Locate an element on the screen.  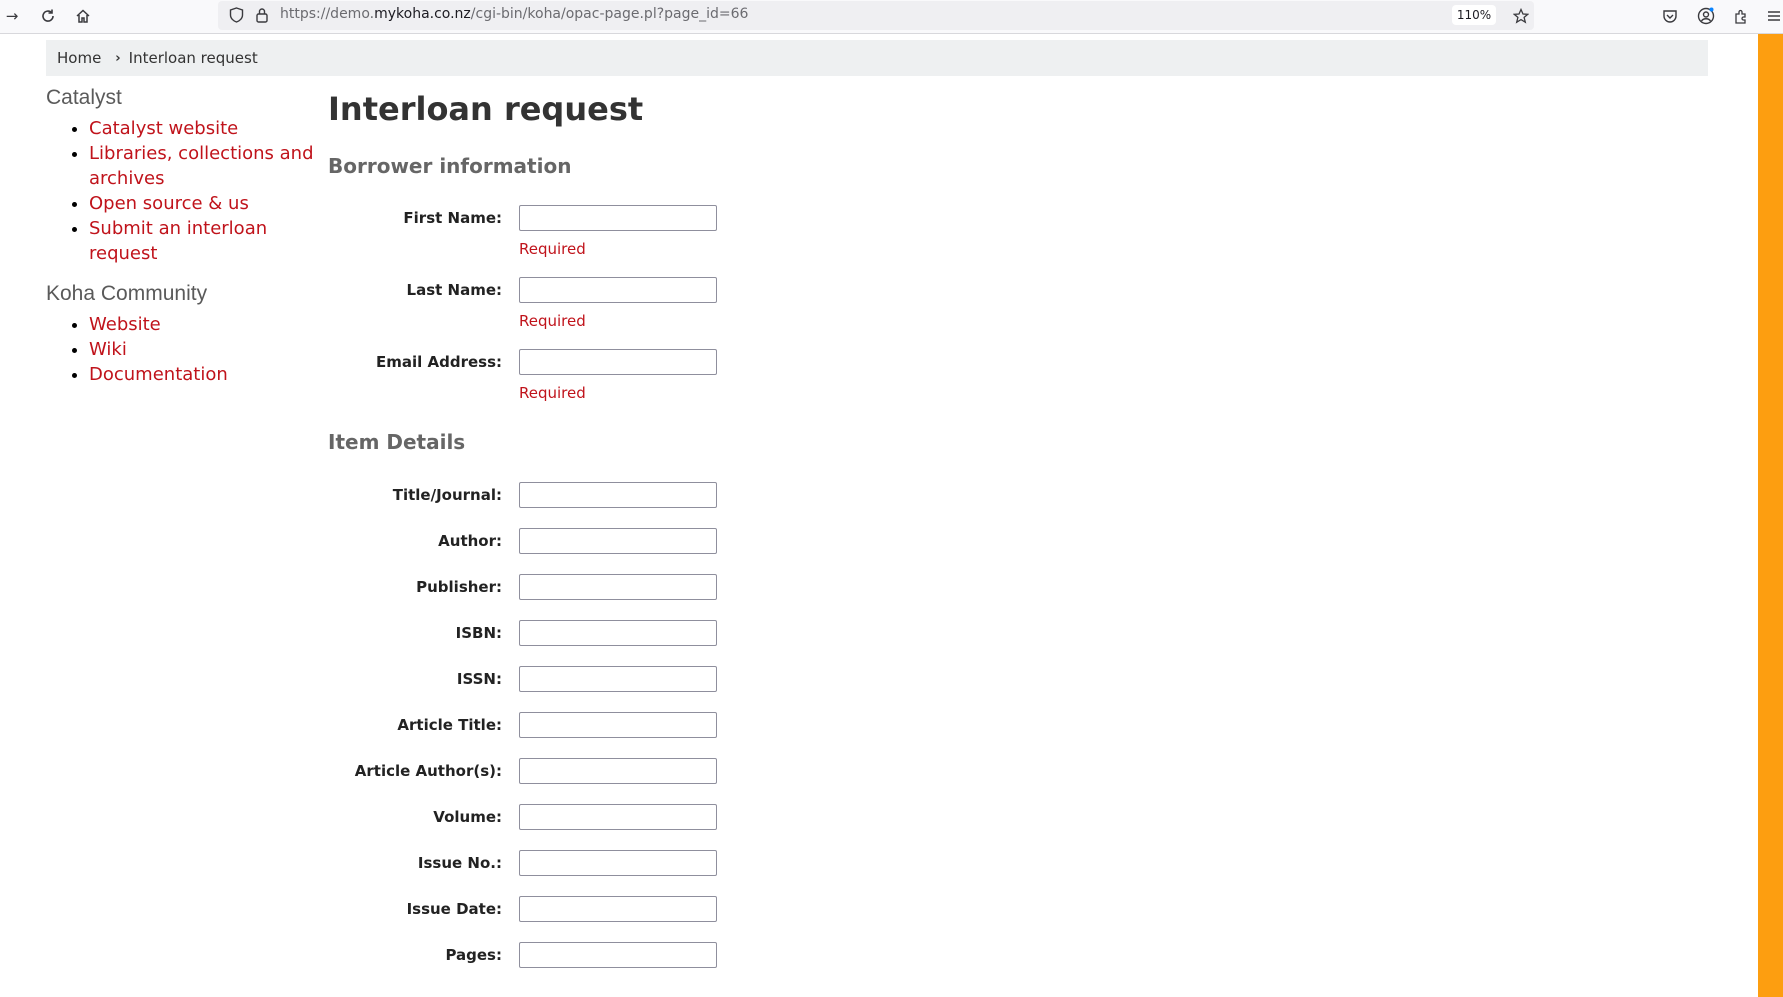
form-row-title-journal: Title/Journal: is located at coordinates (778, 497).